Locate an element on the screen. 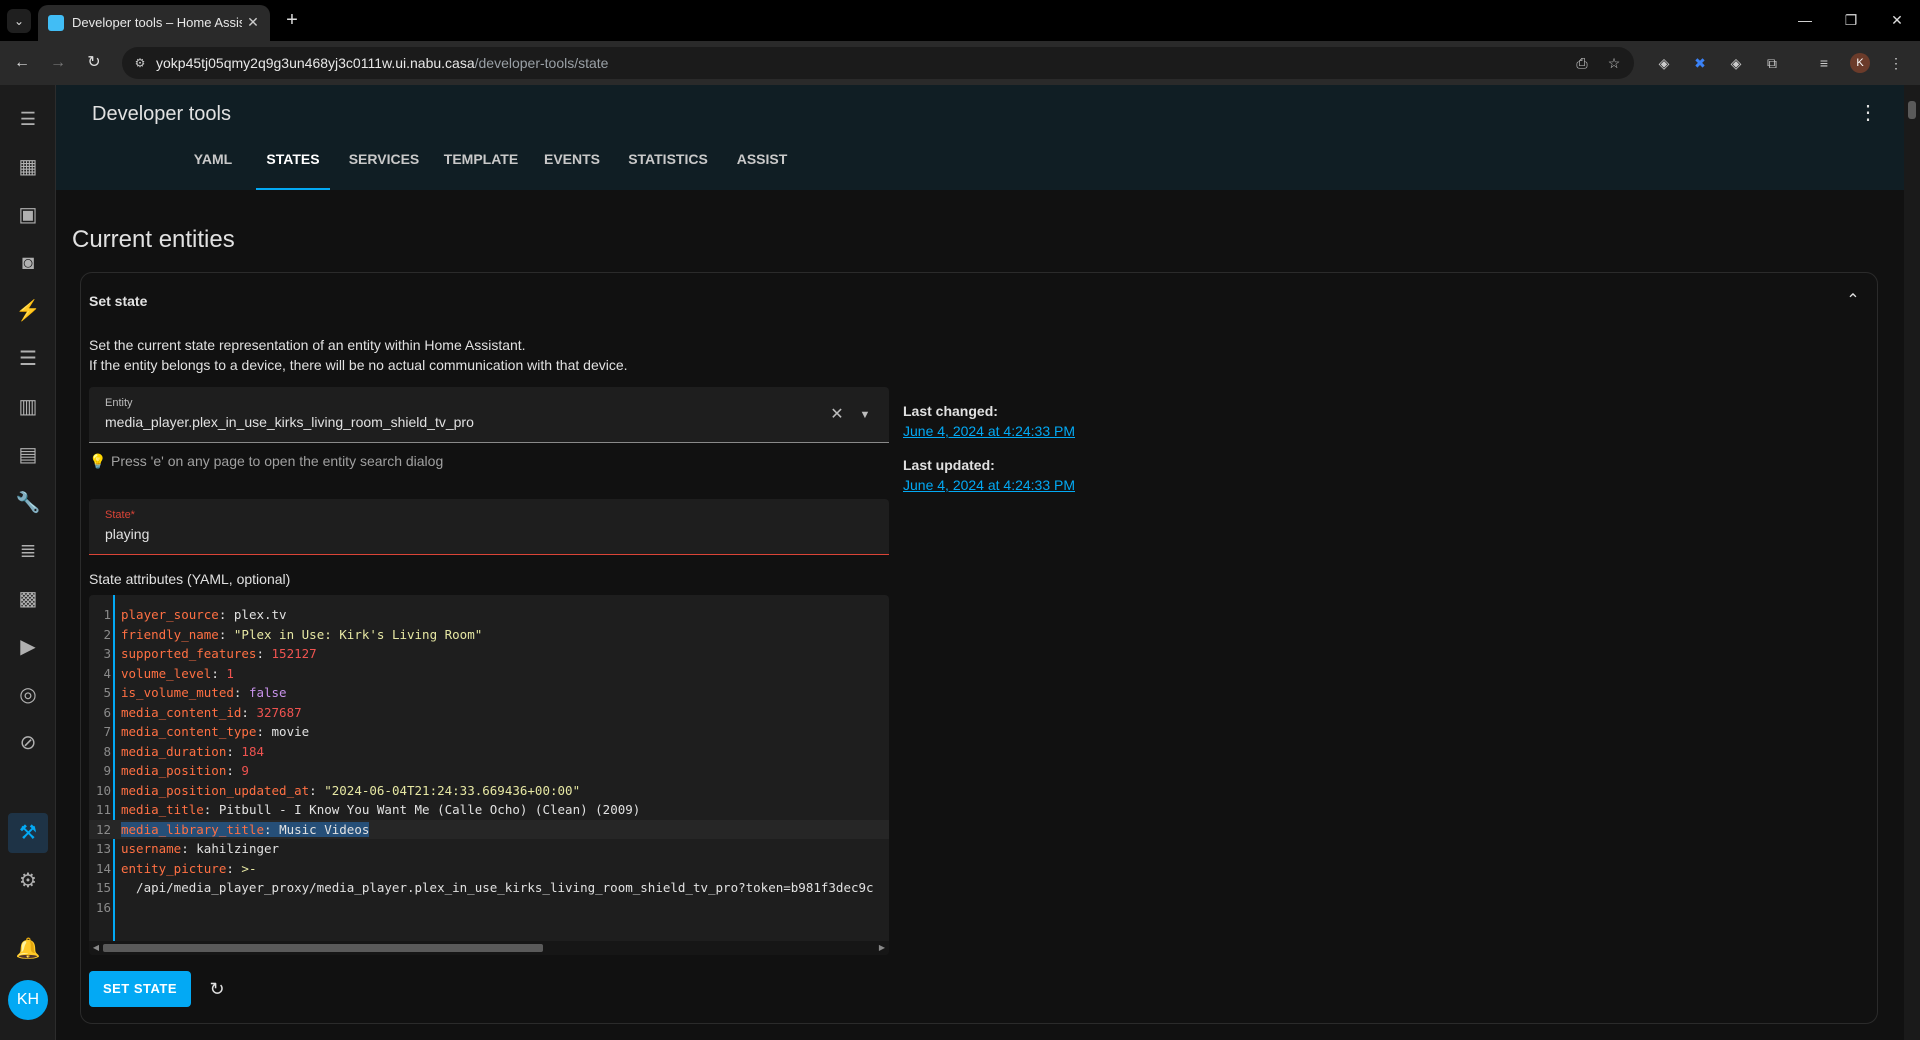 The width and height of the screenshot is (1920, 1040). last-updated-link: June 4, 2024 at 4:24:33 PM is located at coordinates (989, 485).